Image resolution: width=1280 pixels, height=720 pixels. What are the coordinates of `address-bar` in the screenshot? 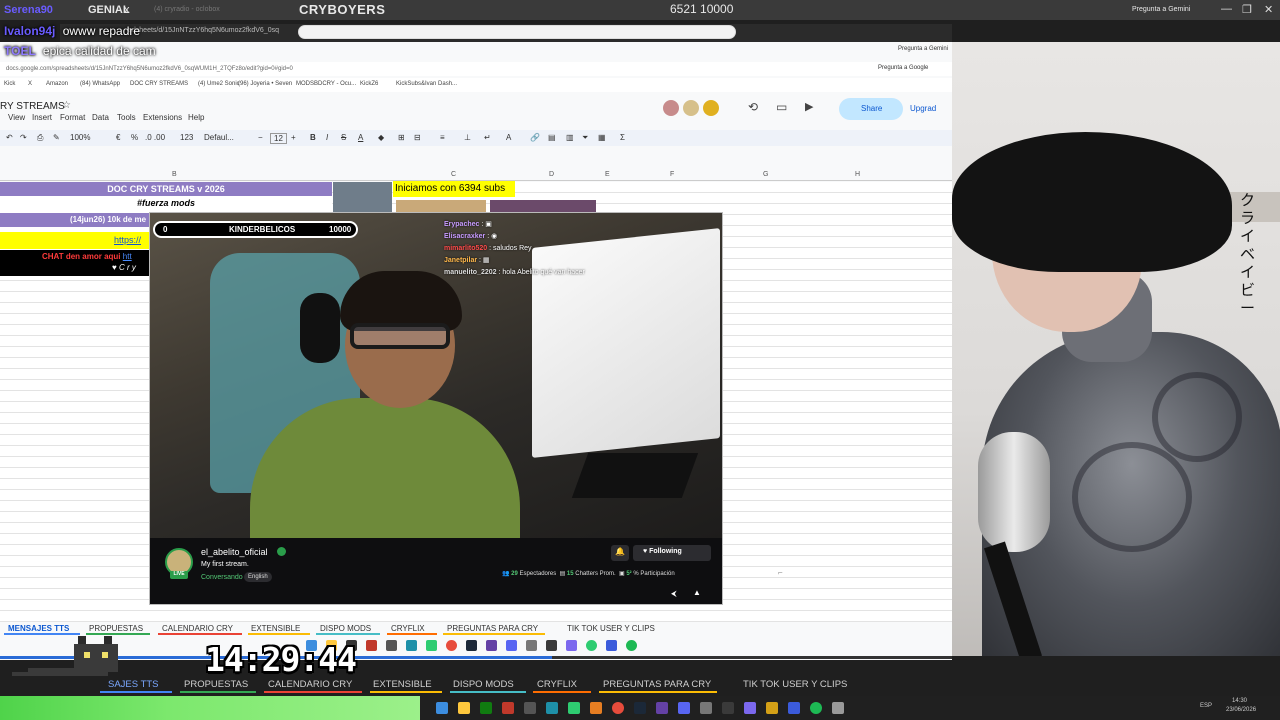 It's located at (517, 32).